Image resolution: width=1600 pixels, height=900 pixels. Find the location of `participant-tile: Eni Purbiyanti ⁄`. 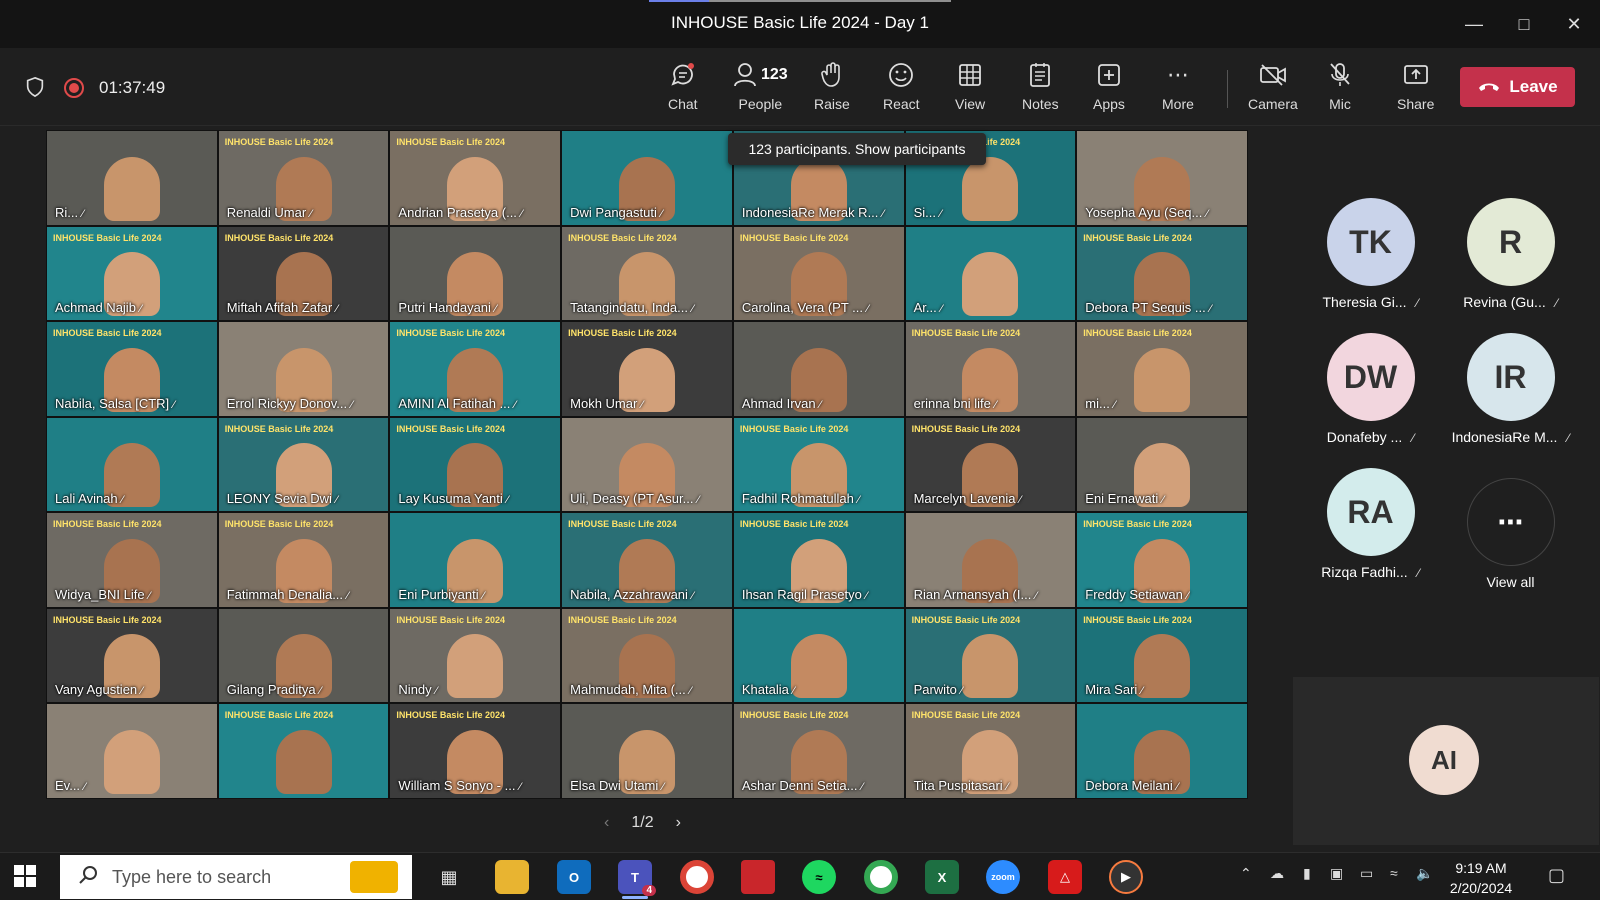

participant-tile: Eni Purbiyanti ⁄ is located at coordinates (475, 560).